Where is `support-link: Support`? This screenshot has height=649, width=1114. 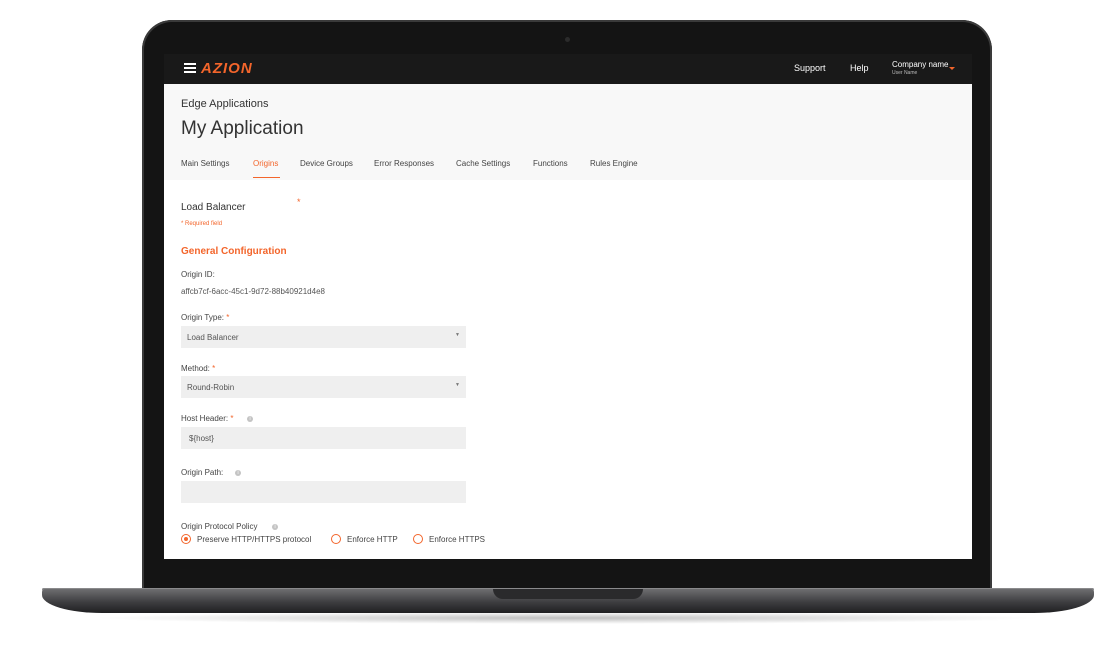
support-link: Support is located at coordinates (810, 68).